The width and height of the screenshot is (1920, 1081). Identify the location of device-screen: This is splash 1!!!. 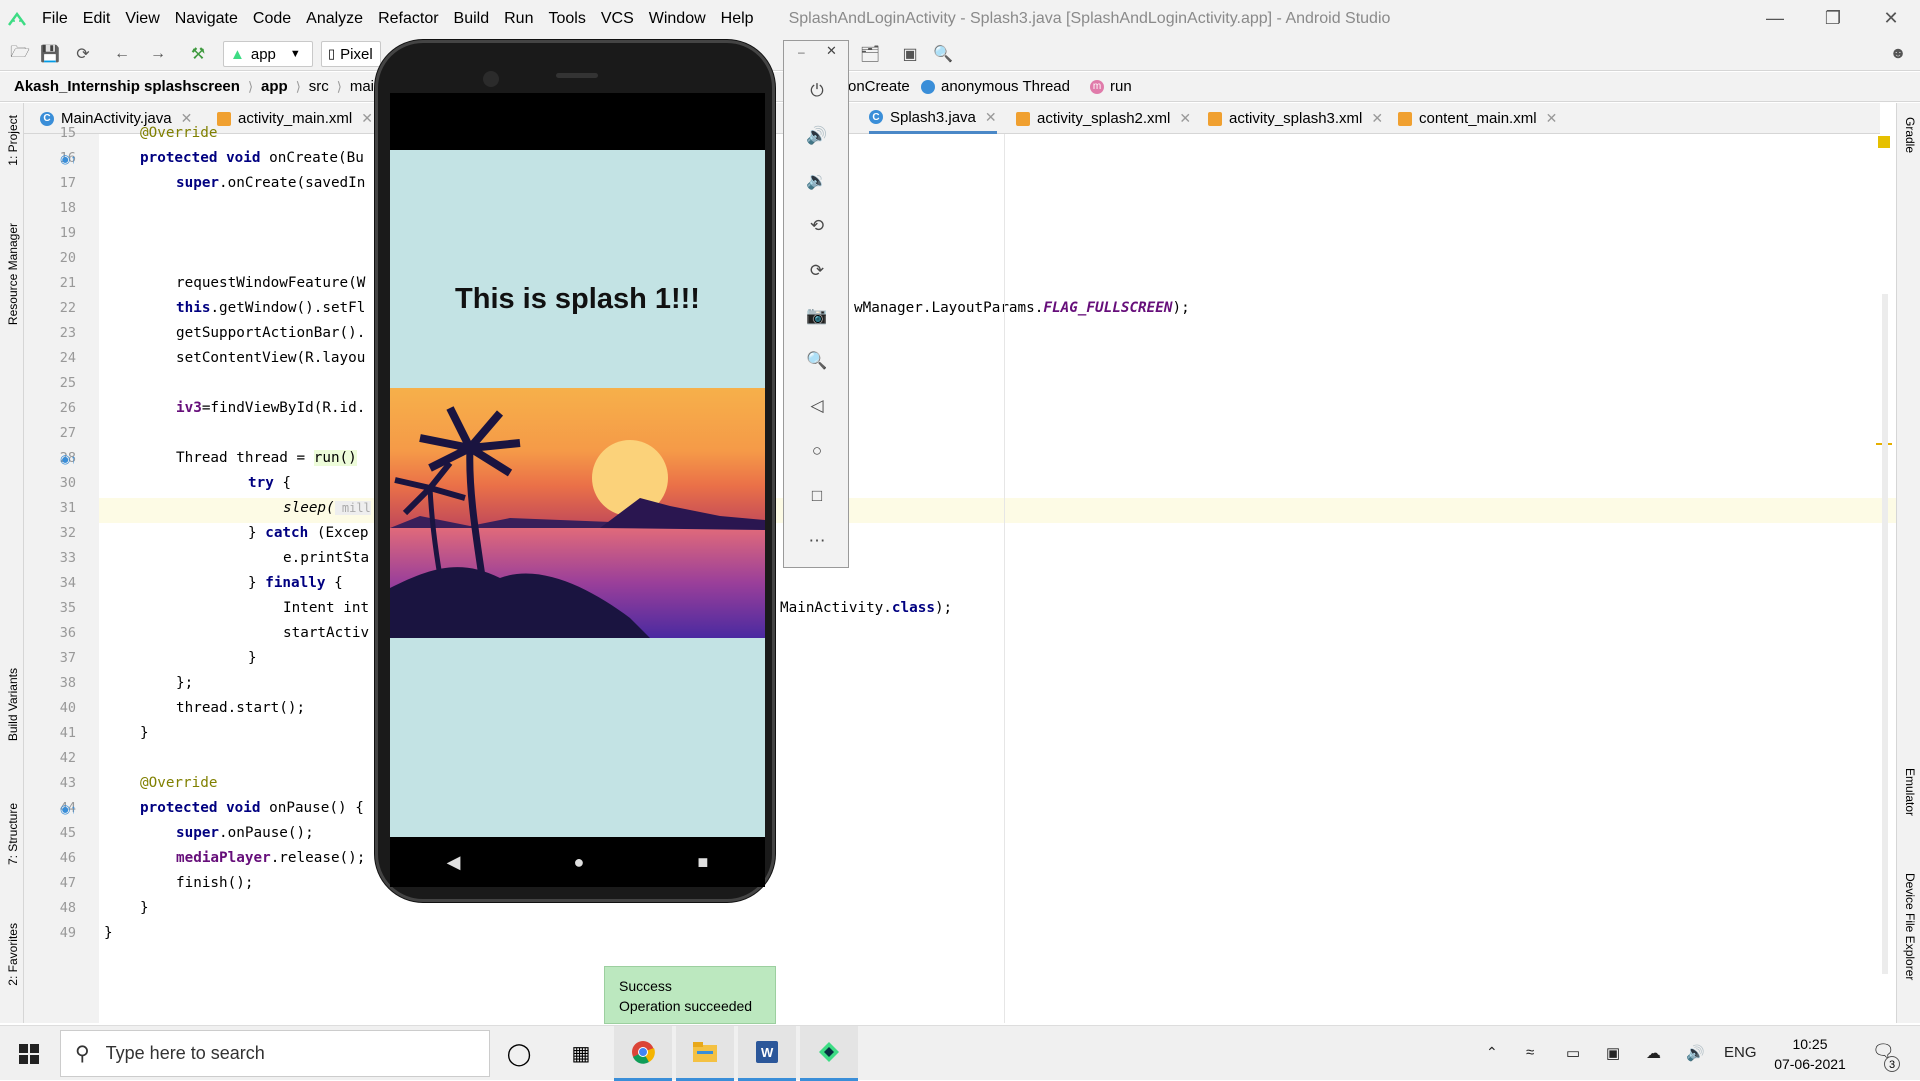
(577, 493).